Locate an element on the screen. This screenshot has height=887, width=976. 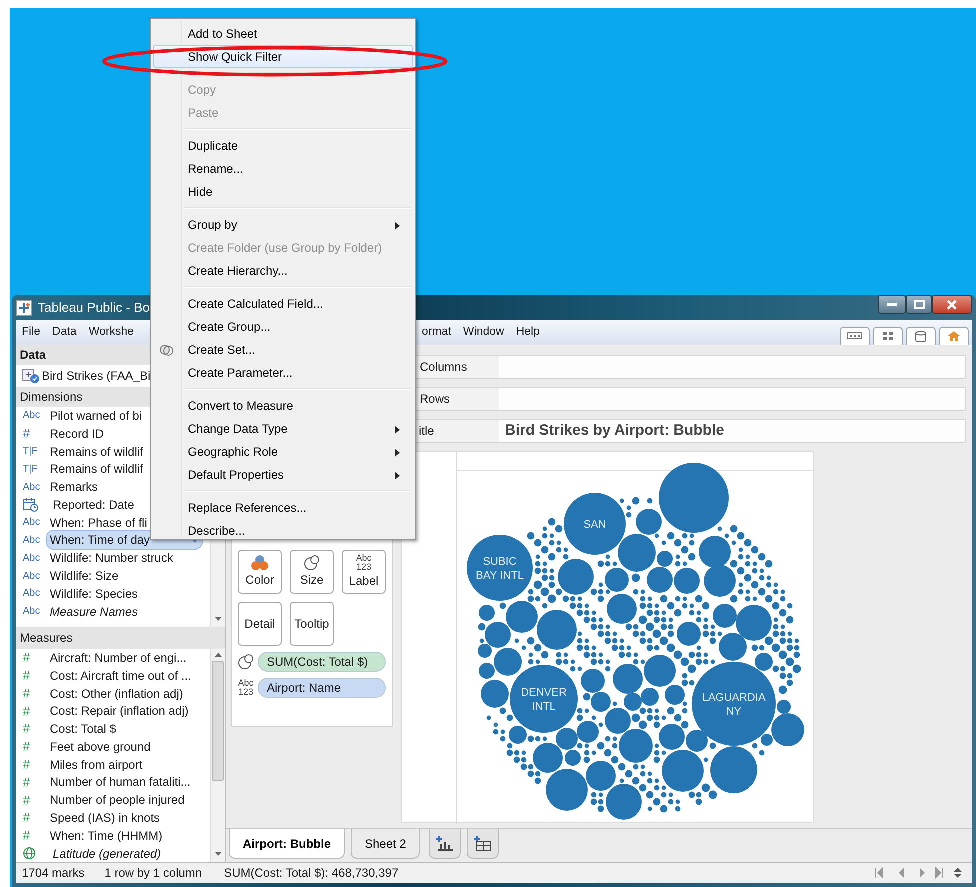
bubble-label: SAN is located at coordinates (595, 525).